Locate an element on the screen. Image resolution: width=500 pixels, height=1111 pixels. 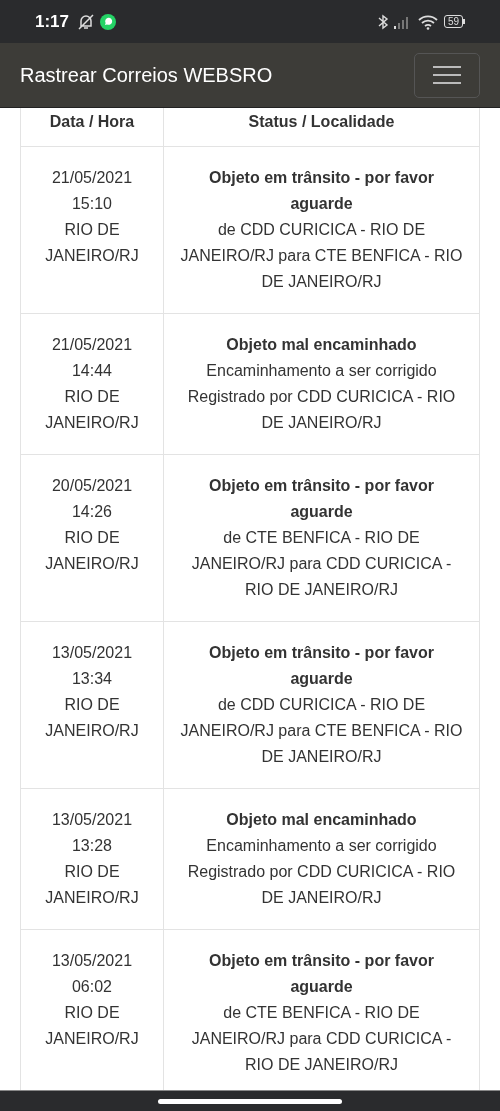
date-text: 20/05/2021 is located at coordinates (92, 486).